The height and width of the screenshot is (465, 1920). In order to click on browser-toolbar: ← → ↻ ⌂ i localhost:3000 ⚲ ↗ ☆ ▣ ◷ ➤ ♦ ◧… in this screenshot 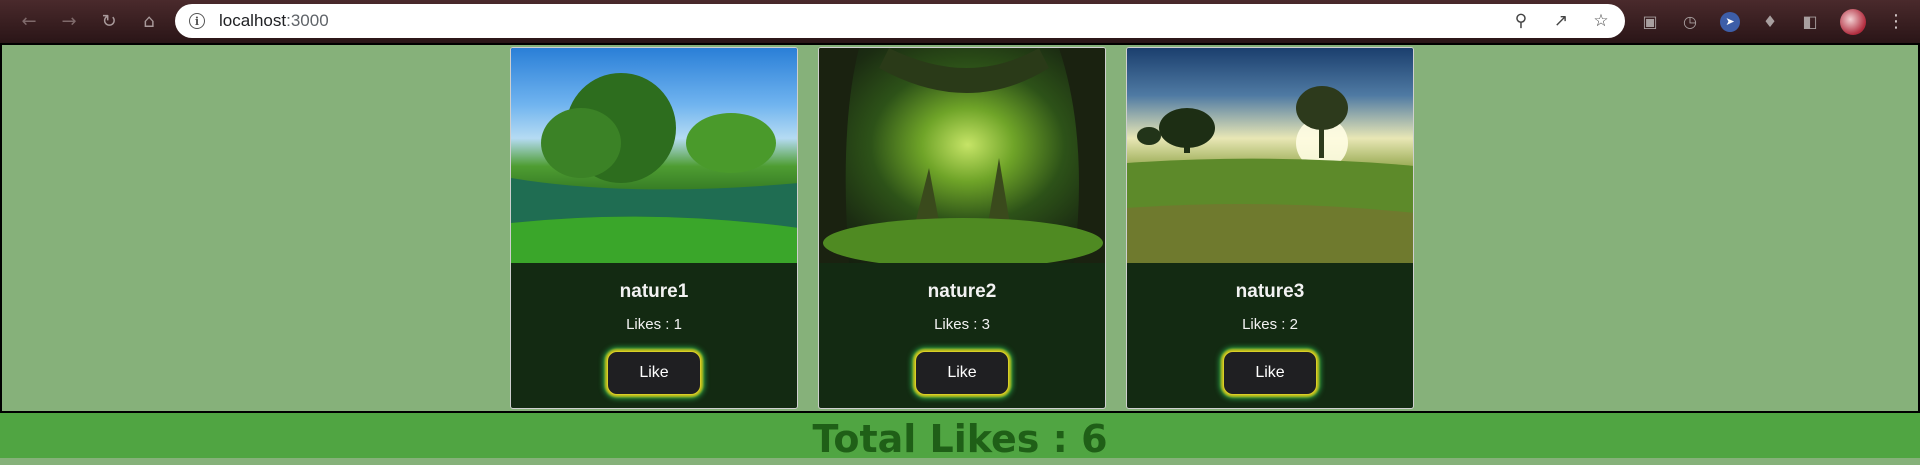, I will do `click(960, 21)`.